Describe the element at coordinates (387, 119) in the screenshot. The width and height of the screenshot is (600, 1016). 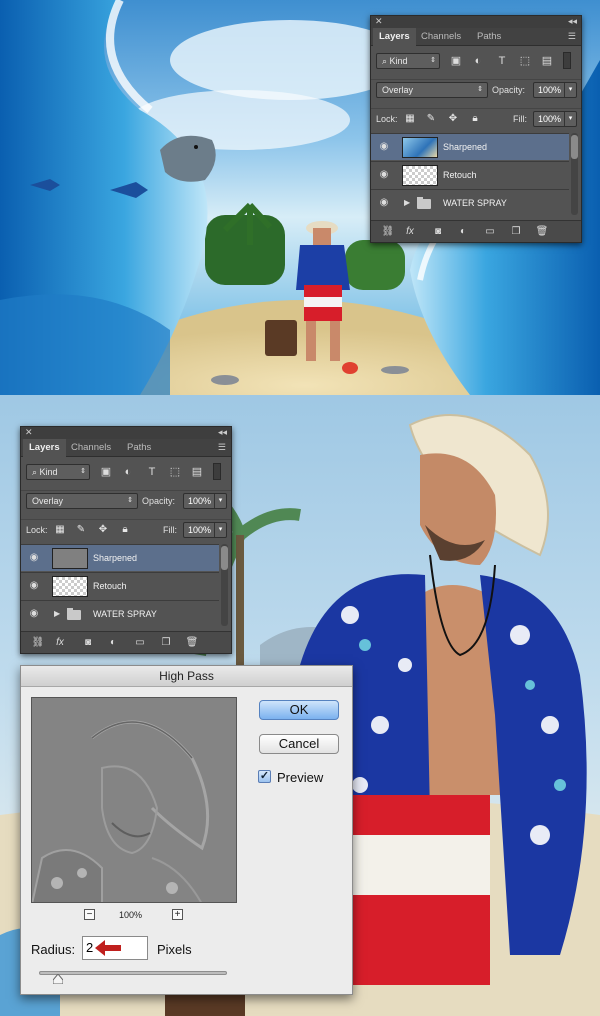
I see `lock-label: Lock:` at that location.